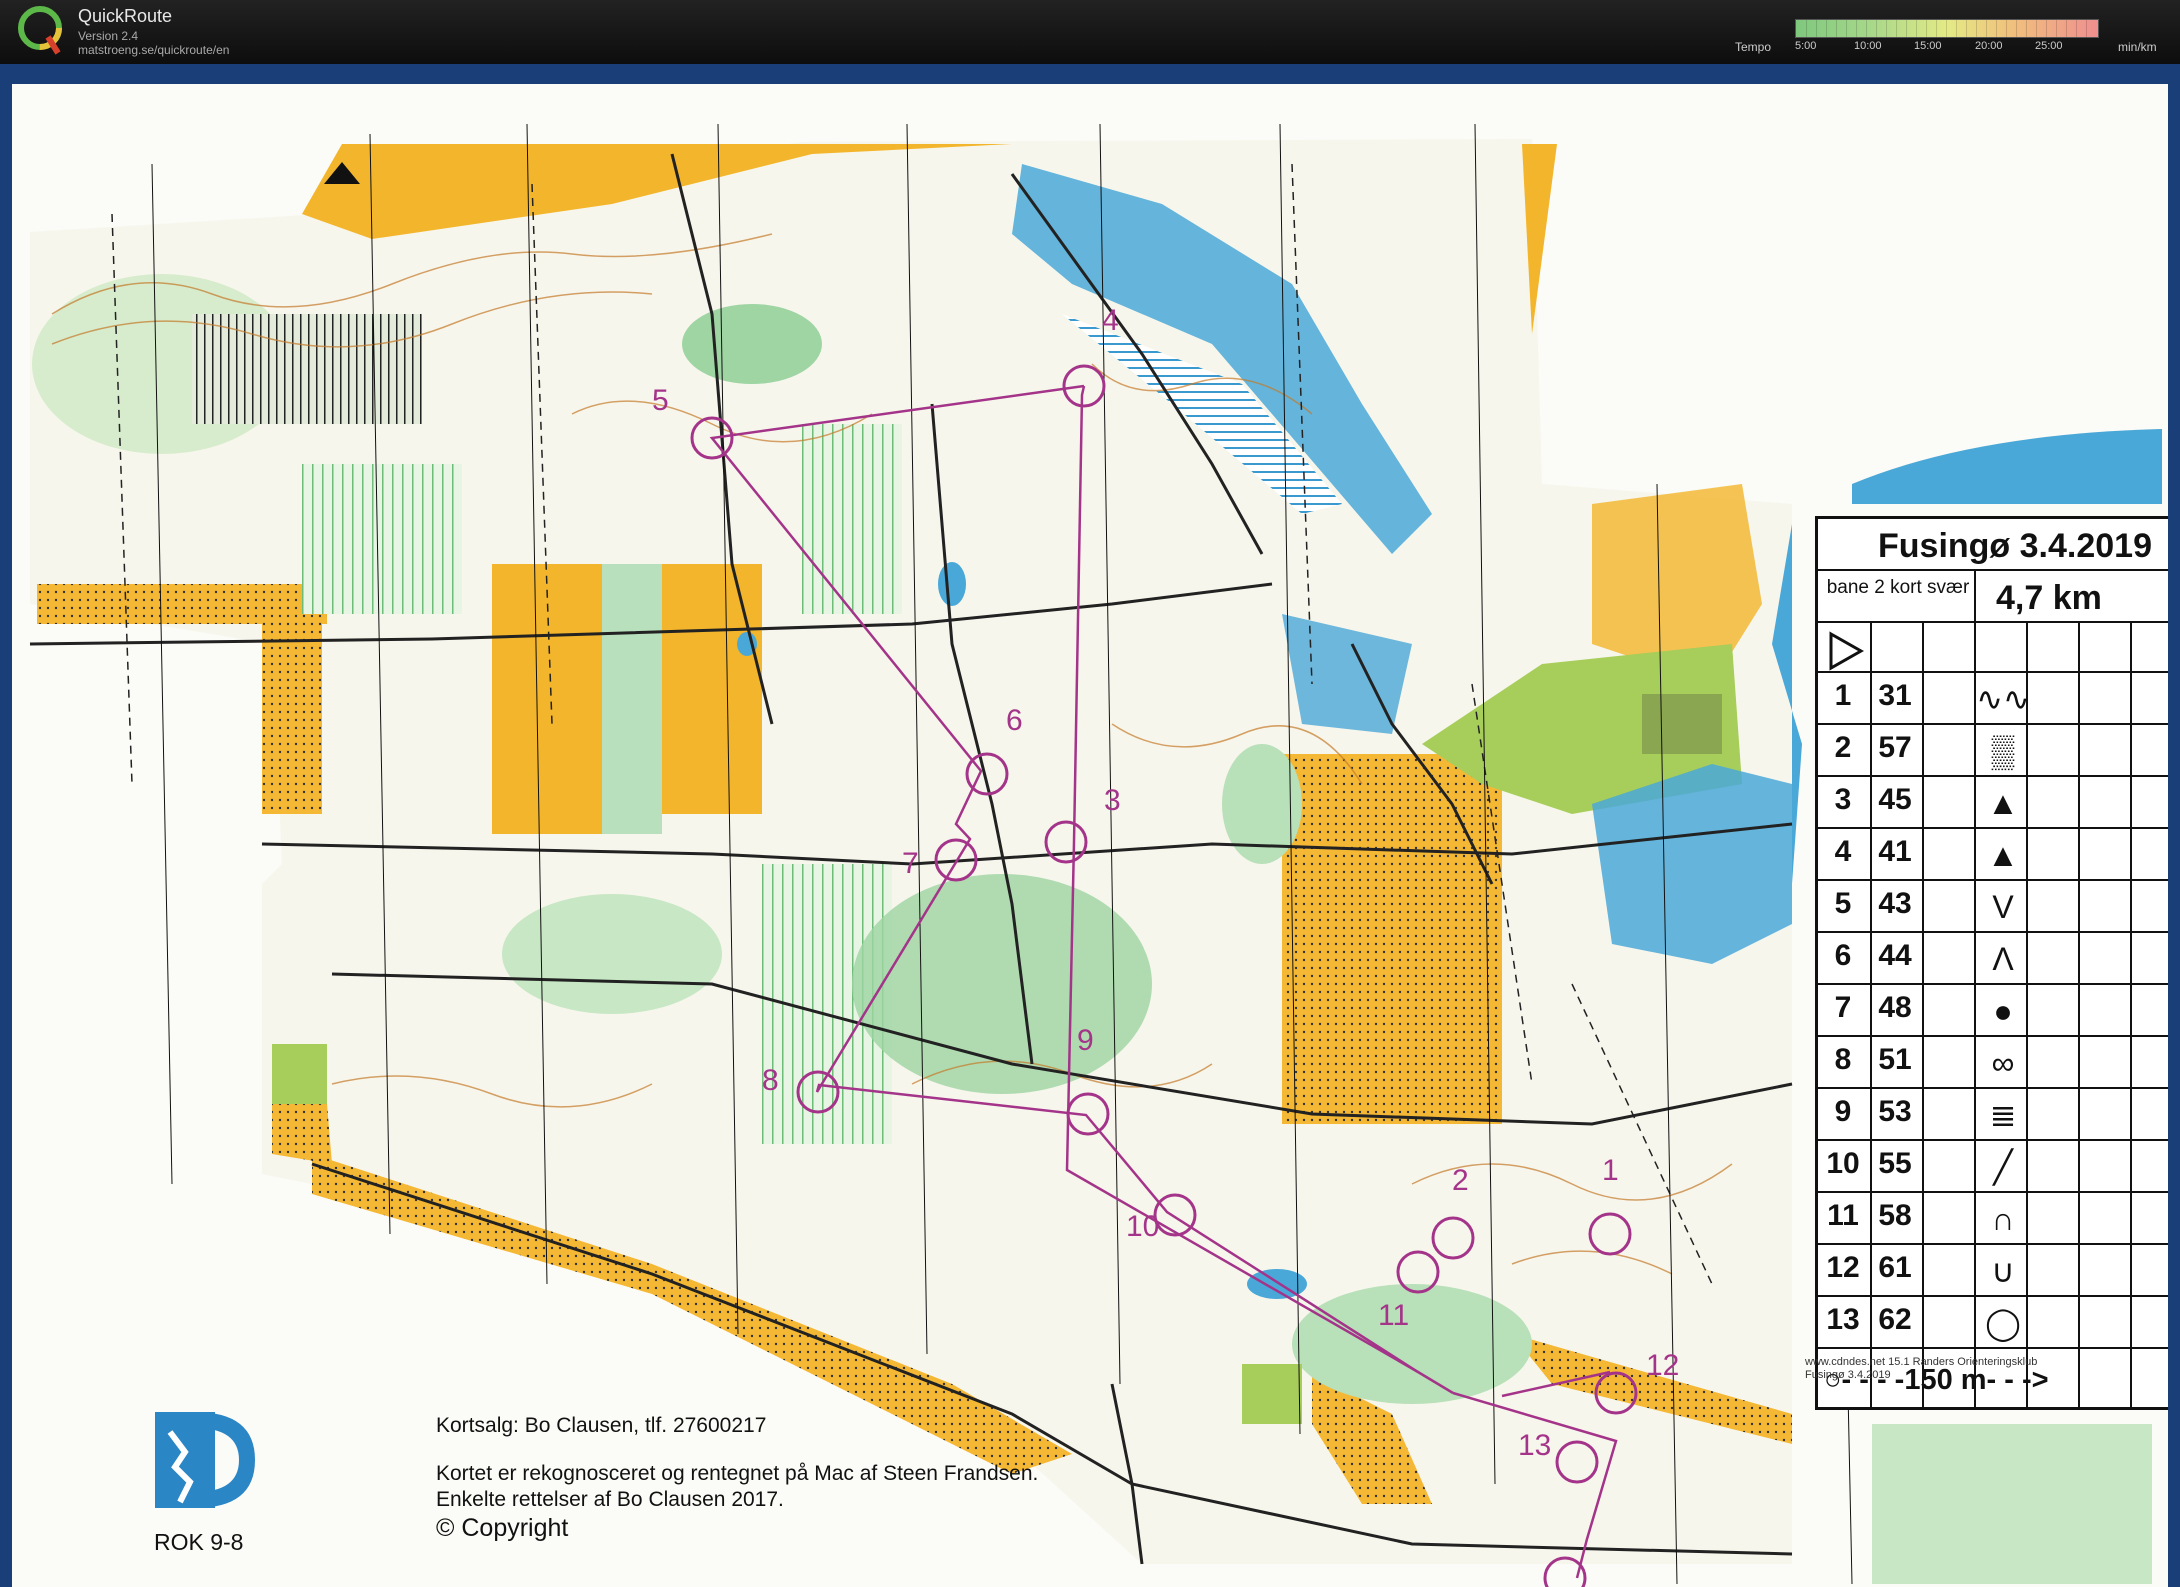 The width and height of the screenshot is (2180, 1587). Describe the element at coordinates (660, 400) in the screenshot. I see `map-control-label: 5` at that location.